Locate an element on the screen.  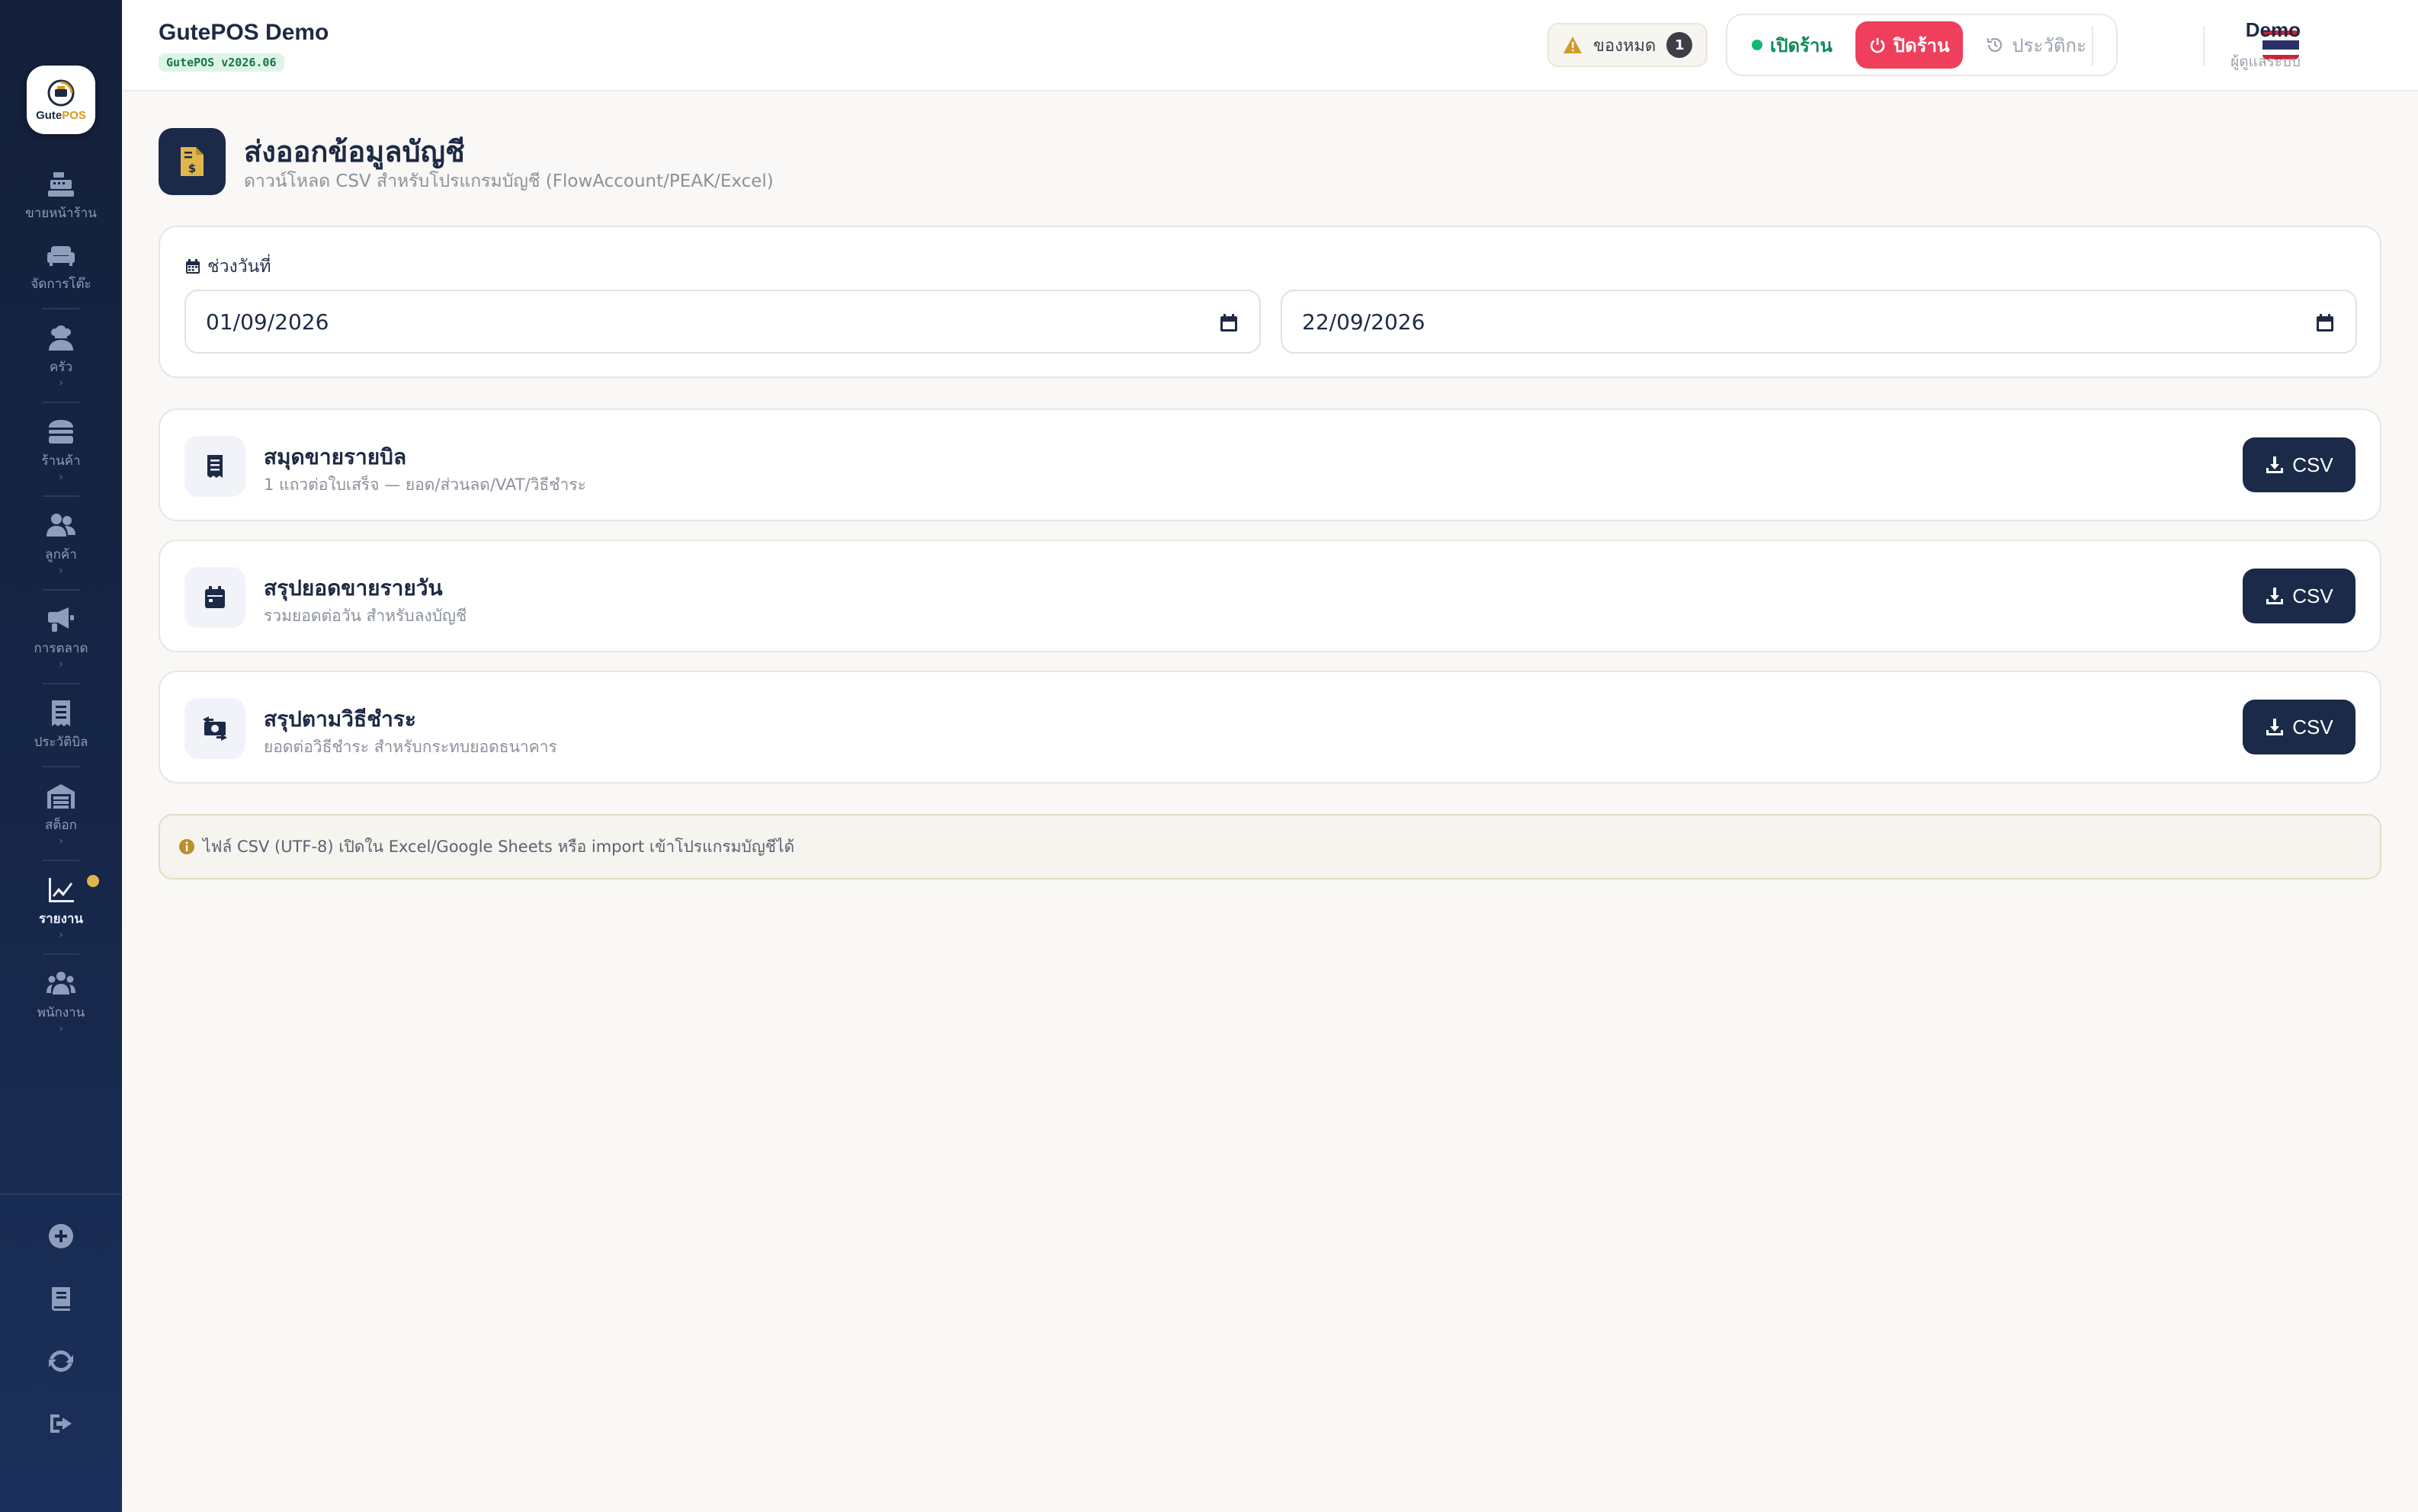
start-date-input: 01/09/2026 is located at coordinates (722, 322).